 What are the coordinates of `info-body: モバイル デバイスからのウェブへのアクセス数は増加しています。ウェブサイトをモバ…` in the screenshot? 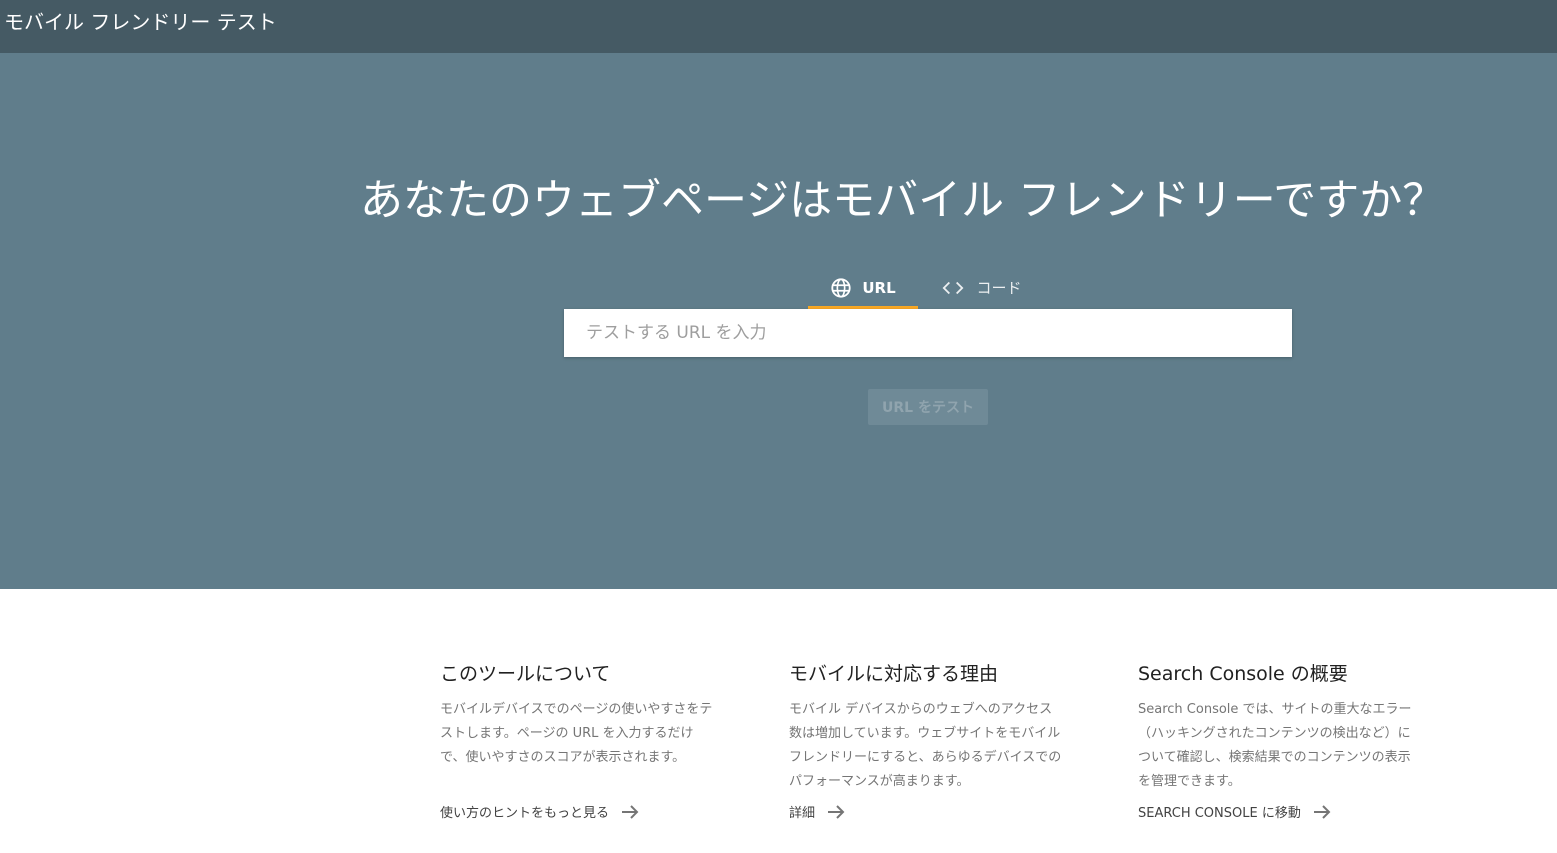 It's located at (925, 745).